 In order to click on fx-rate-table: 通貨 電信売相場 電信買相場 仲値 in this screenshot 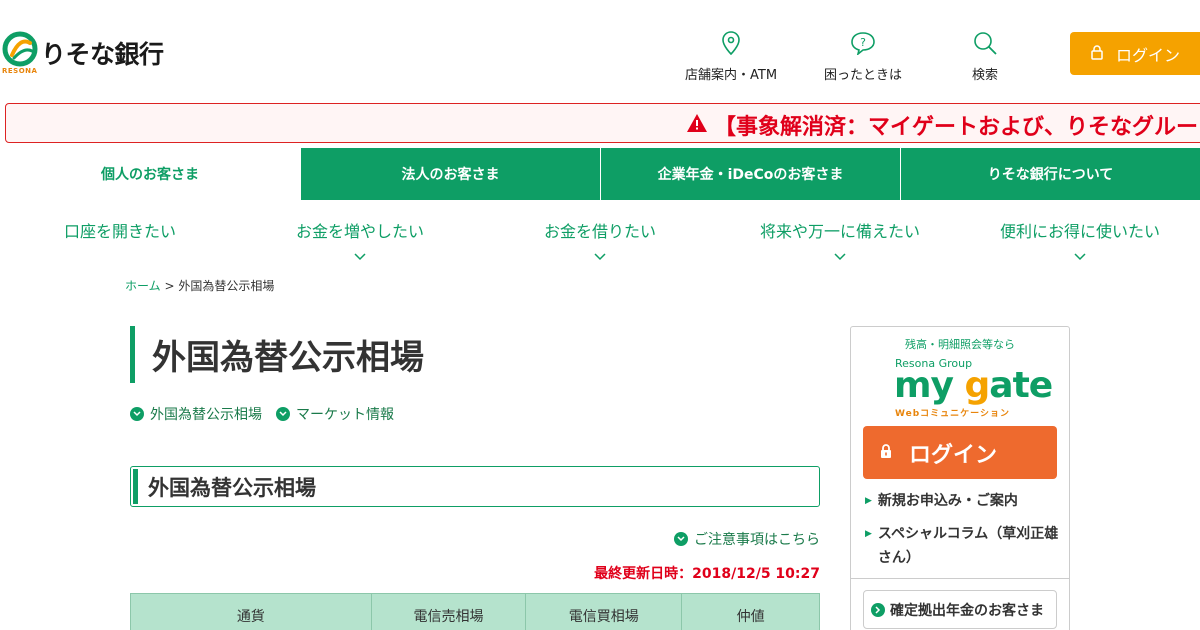, I will do `click(475, 611)`.